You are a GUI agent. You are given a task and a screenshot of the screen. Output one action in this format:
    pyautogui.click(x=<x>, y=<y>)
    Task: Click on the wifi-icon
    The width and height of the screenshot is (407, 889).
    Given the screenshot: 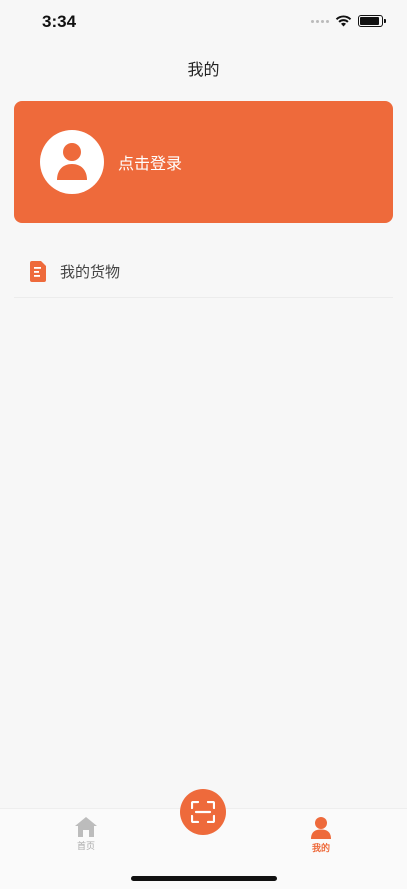 What is the action you would take?
    pyautogui.click(x=343, y=21)
    